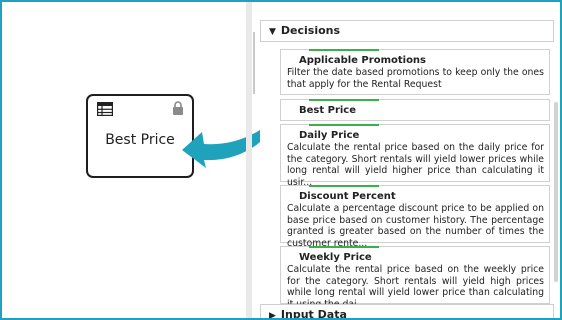 Image resolution: width=562 pixels, height=320 pixels. I want to click on item-title: Daily Price, so click(329, 135).